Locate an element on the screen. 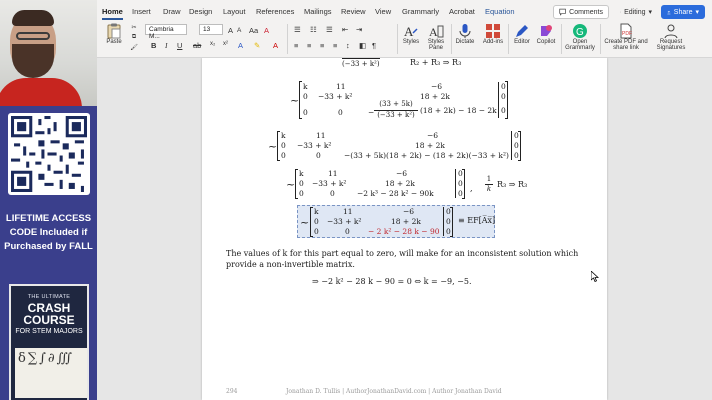 The image size is (712, 400). tab-view: View is located at coordinates (383, 11).